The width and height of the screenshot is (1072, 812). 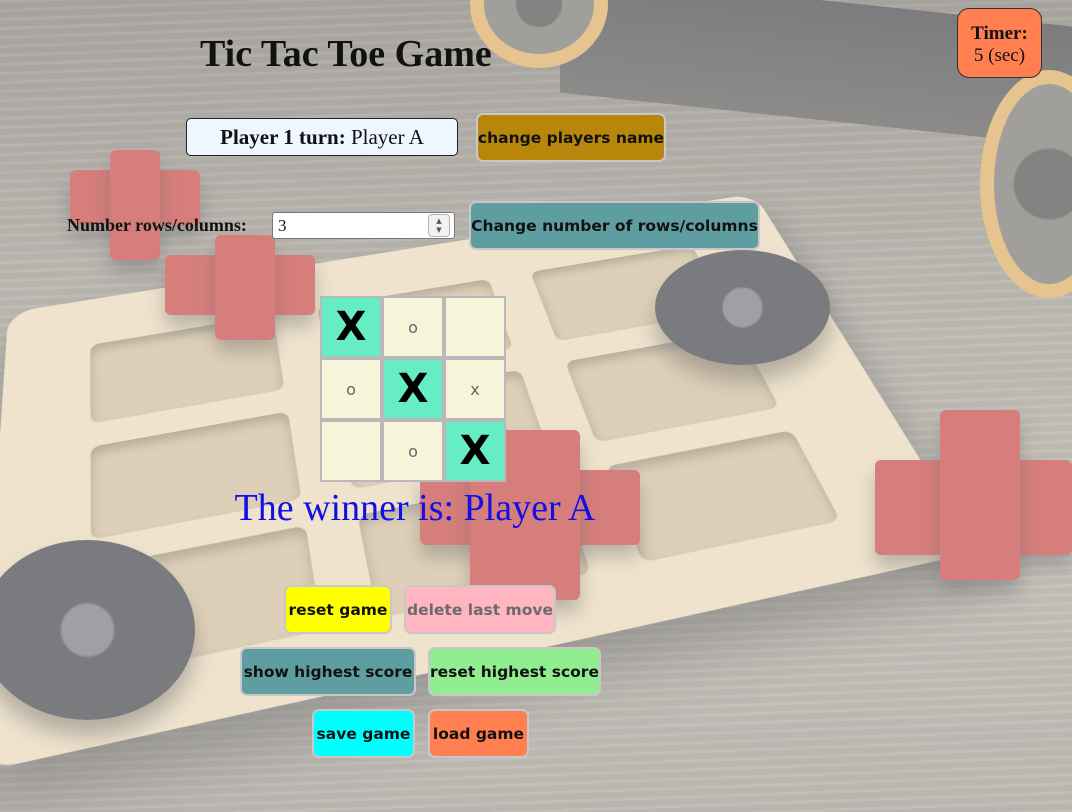 I want to click on board-cell-r1-c0: o, so click(x=351, y=389).